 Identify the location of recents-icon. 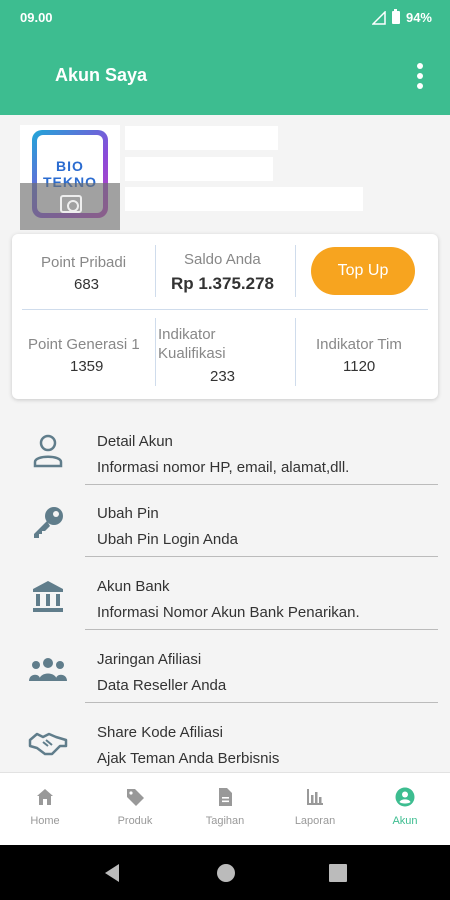
(338, 873).